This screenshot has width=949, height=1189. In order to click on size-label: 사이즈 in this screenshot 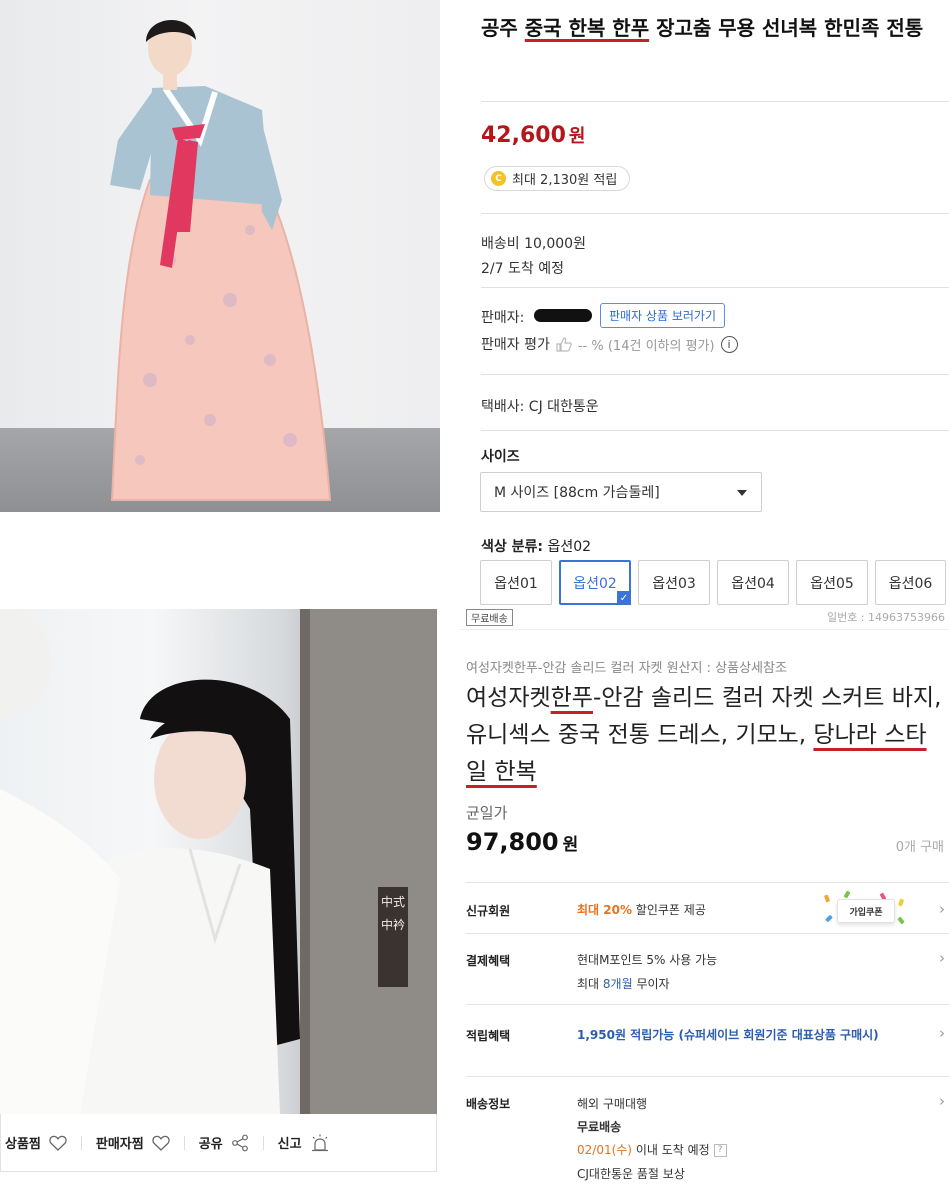, I will do `click(500, 457)`.